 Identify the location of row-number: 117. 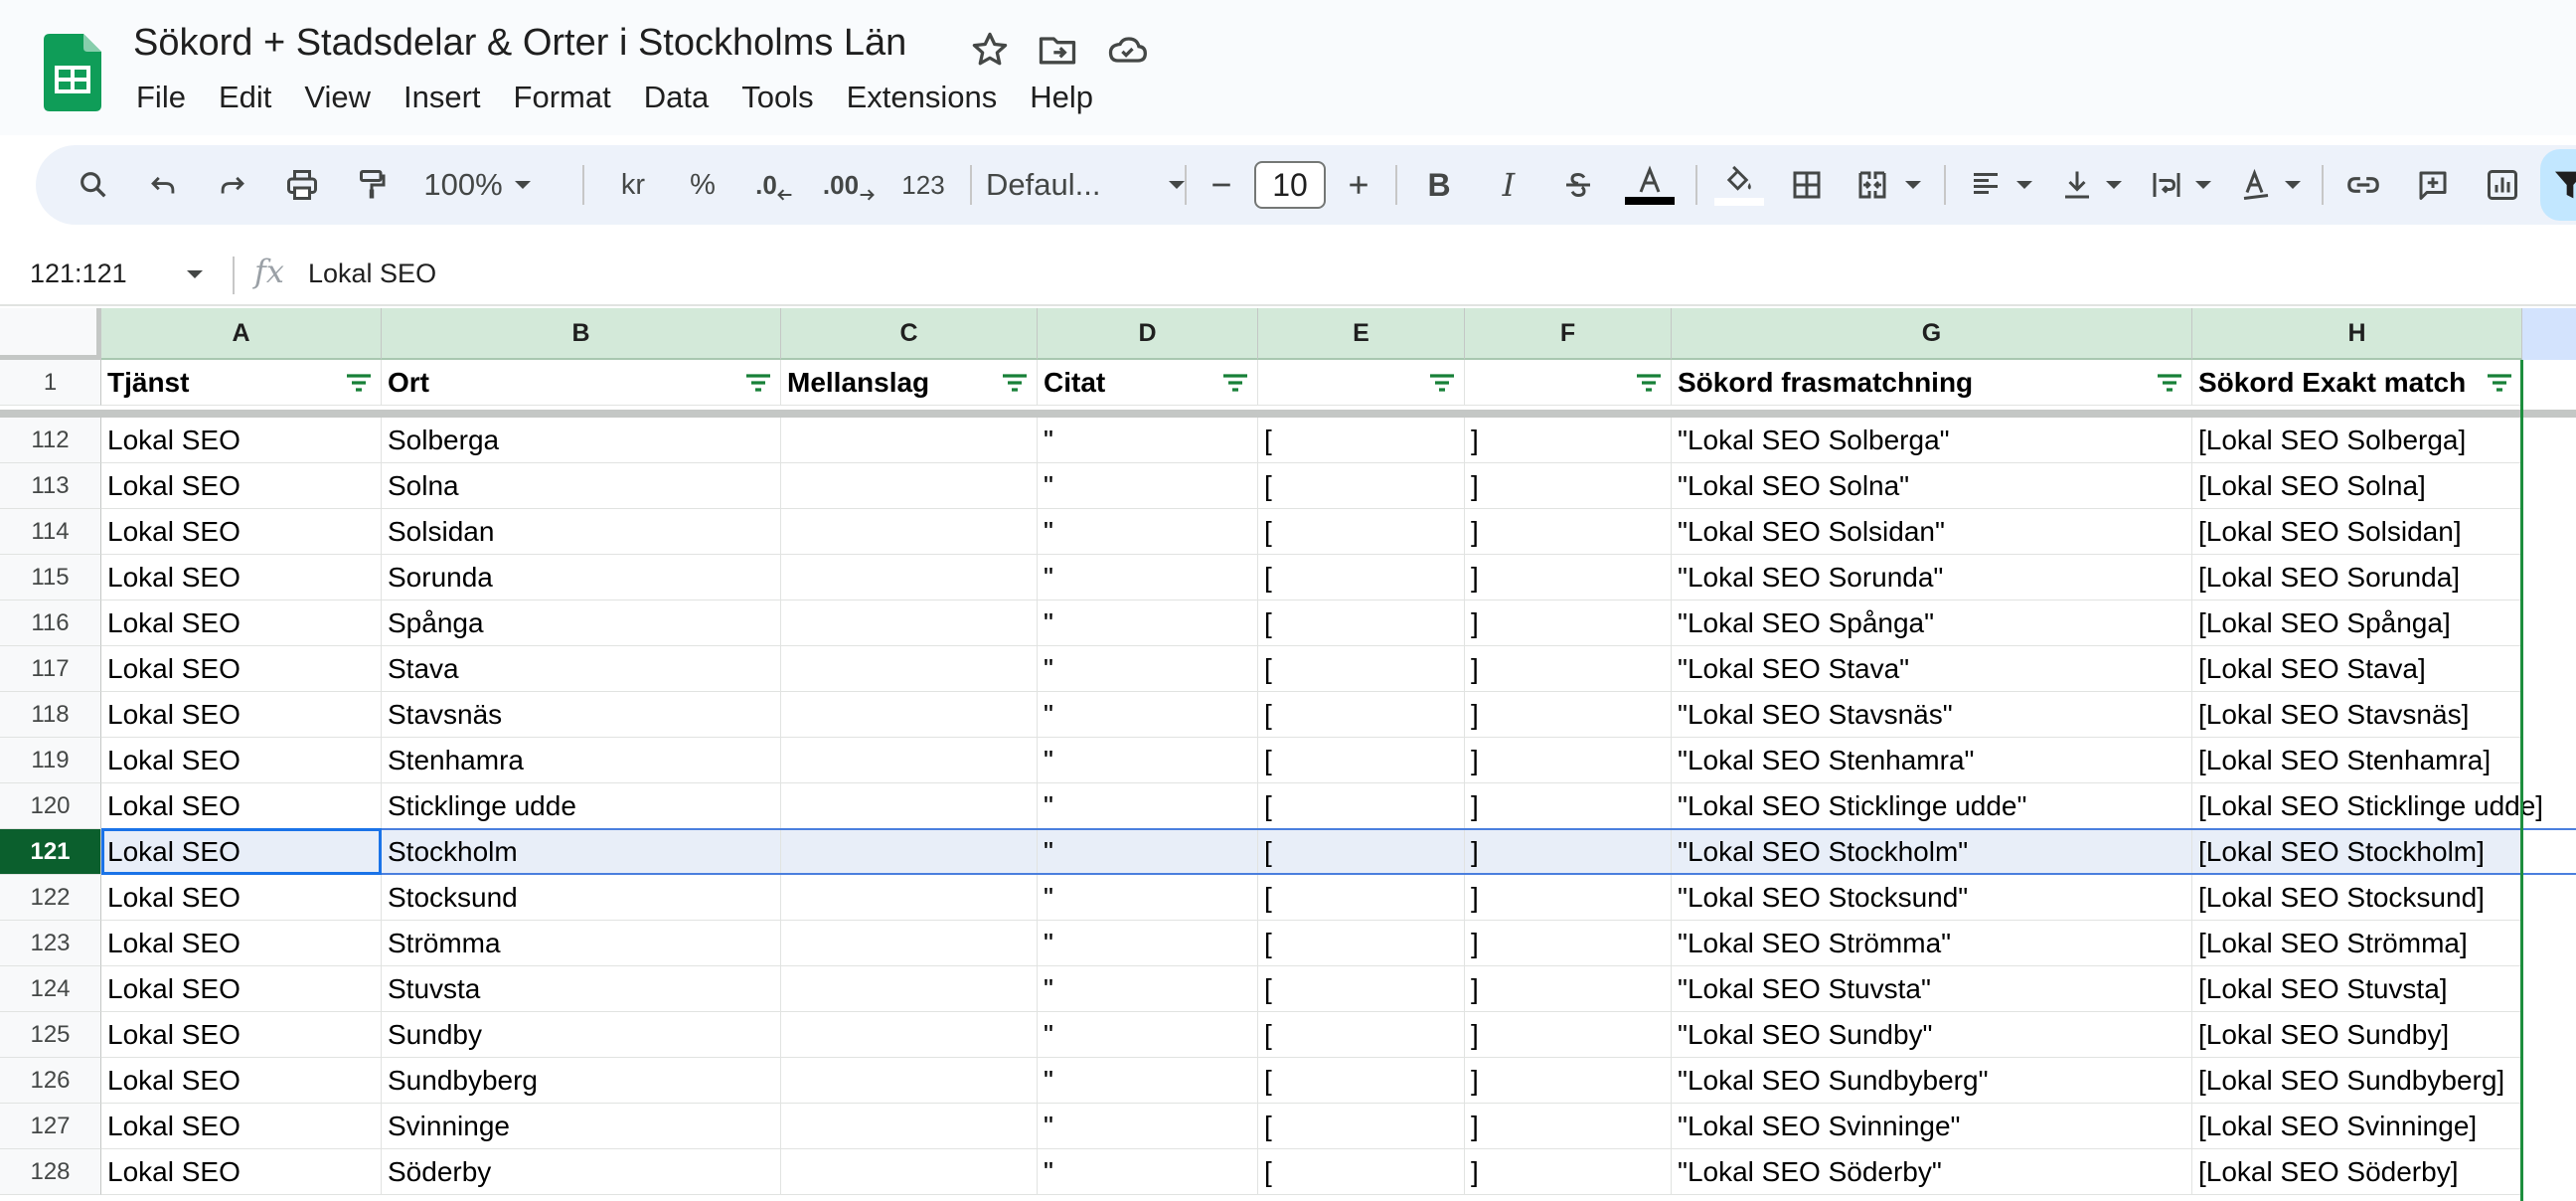
(50, 669).